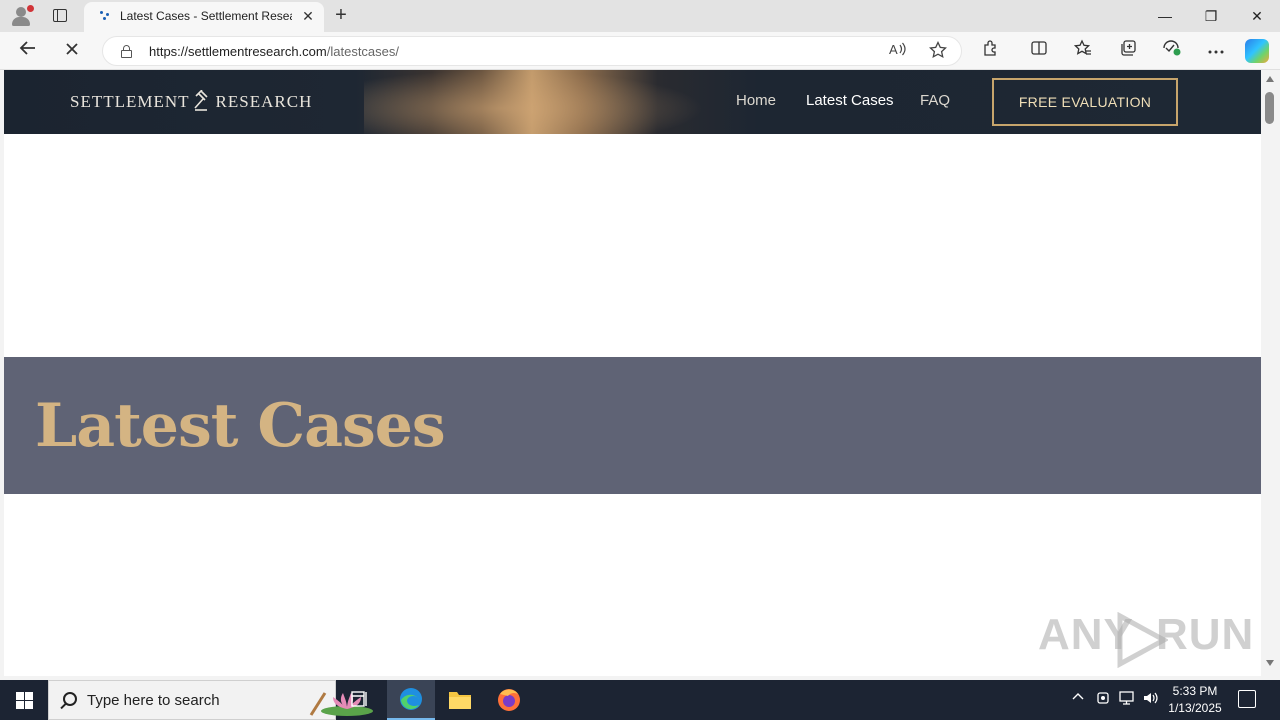 This screenshot has height=725, width=1280. I want to click on back-arrow-icon, so click(28, 51).